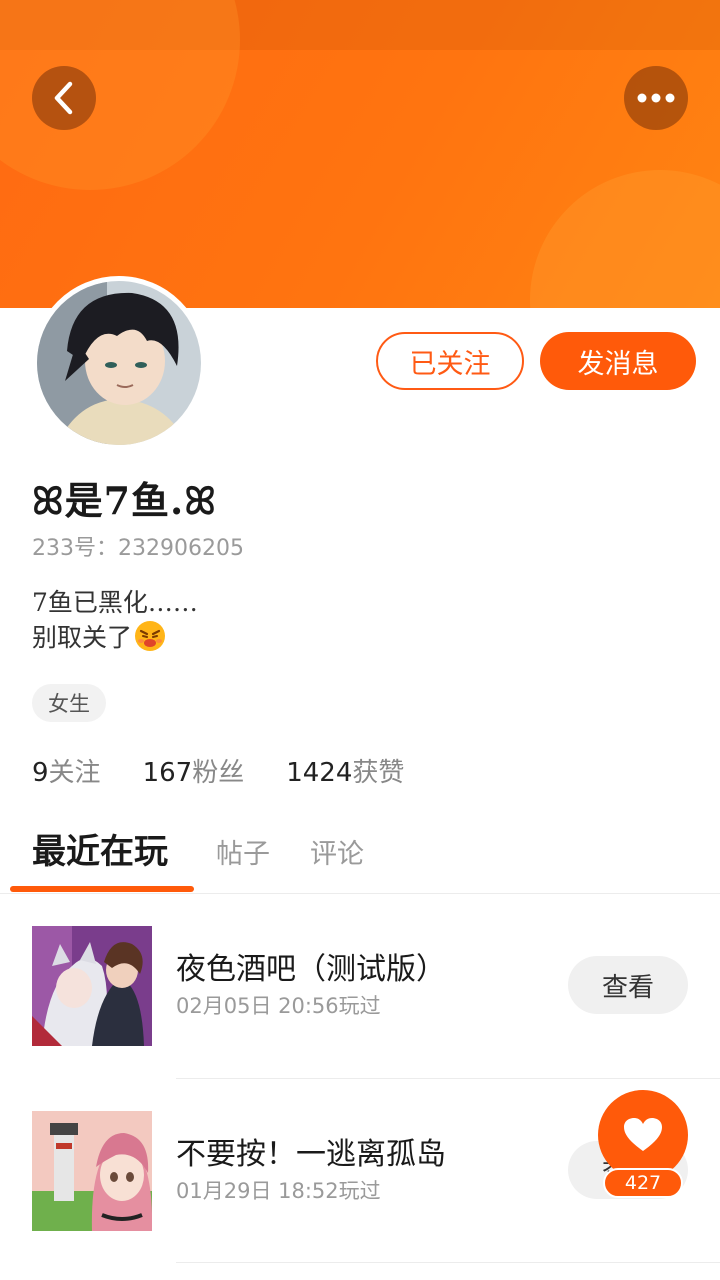 Image resolution: width=720 pixels, height=1280 pixels. I want to click on view-button: 查看, so click(628, 985).